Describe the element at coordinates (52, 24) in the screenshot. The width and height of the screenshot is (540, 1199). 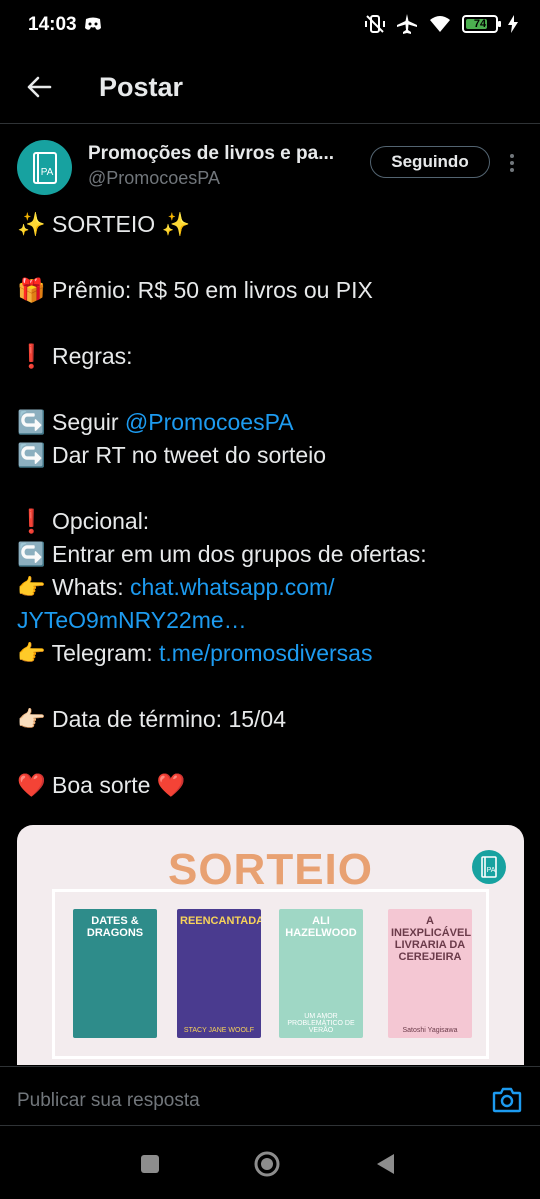
I see `status-time: 14:03` at that location.